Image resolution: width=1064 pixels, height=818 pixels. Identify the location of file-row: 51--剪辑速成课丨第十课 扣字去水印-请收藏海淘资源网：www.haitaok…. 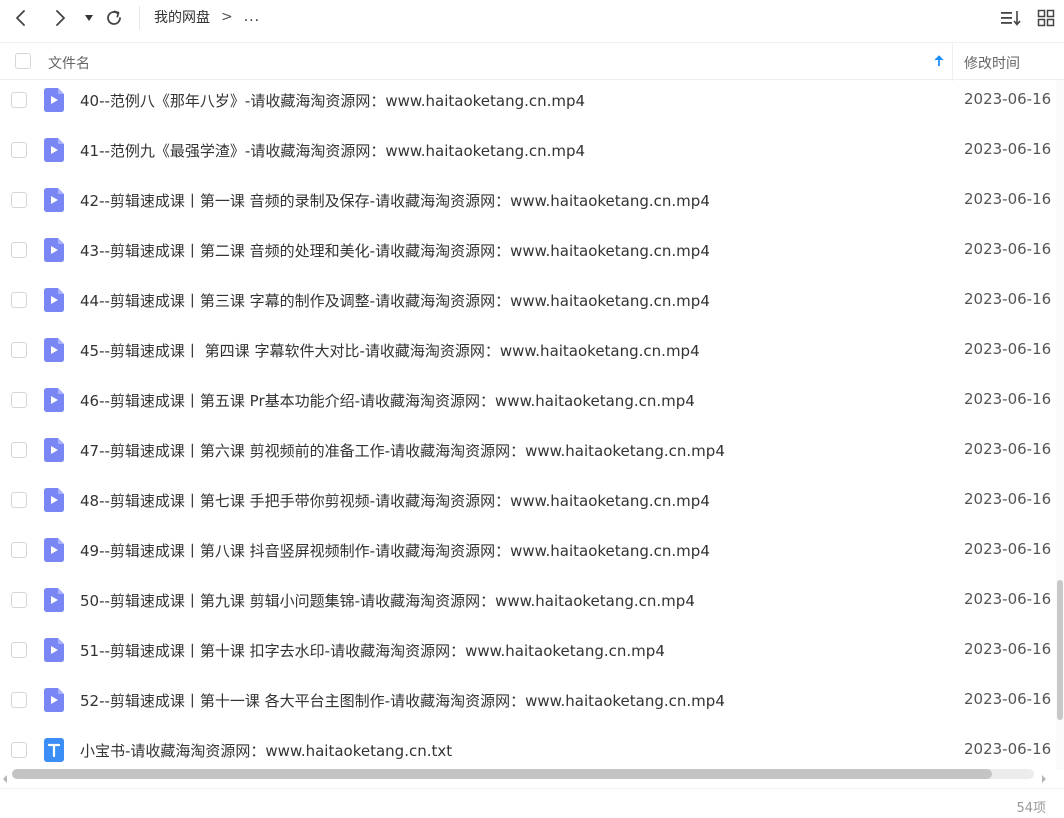
(528, 660).